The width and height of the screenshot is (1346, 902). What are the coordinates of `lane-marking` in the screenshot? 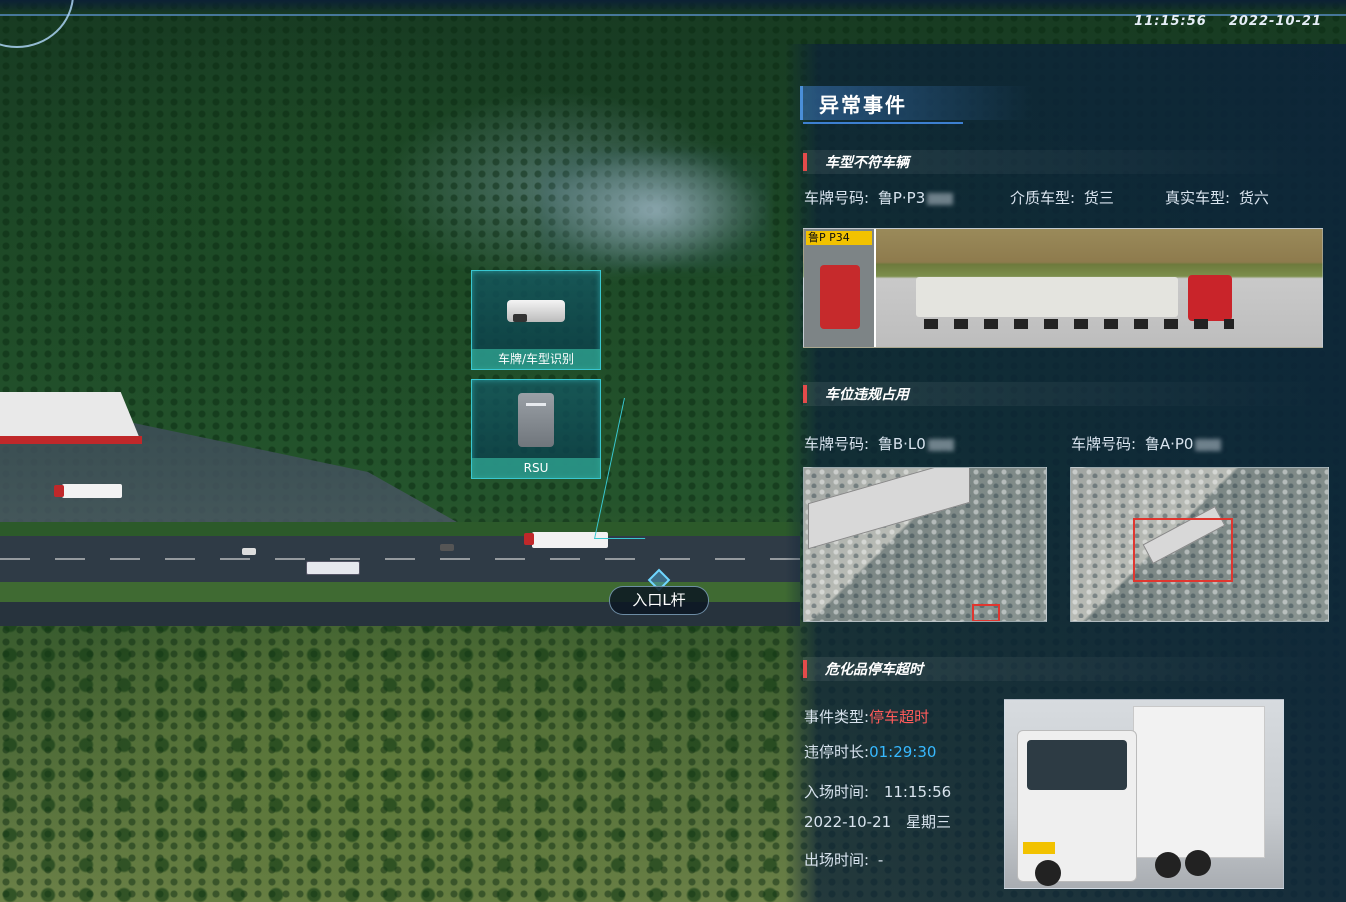 It's located at (400, 559).